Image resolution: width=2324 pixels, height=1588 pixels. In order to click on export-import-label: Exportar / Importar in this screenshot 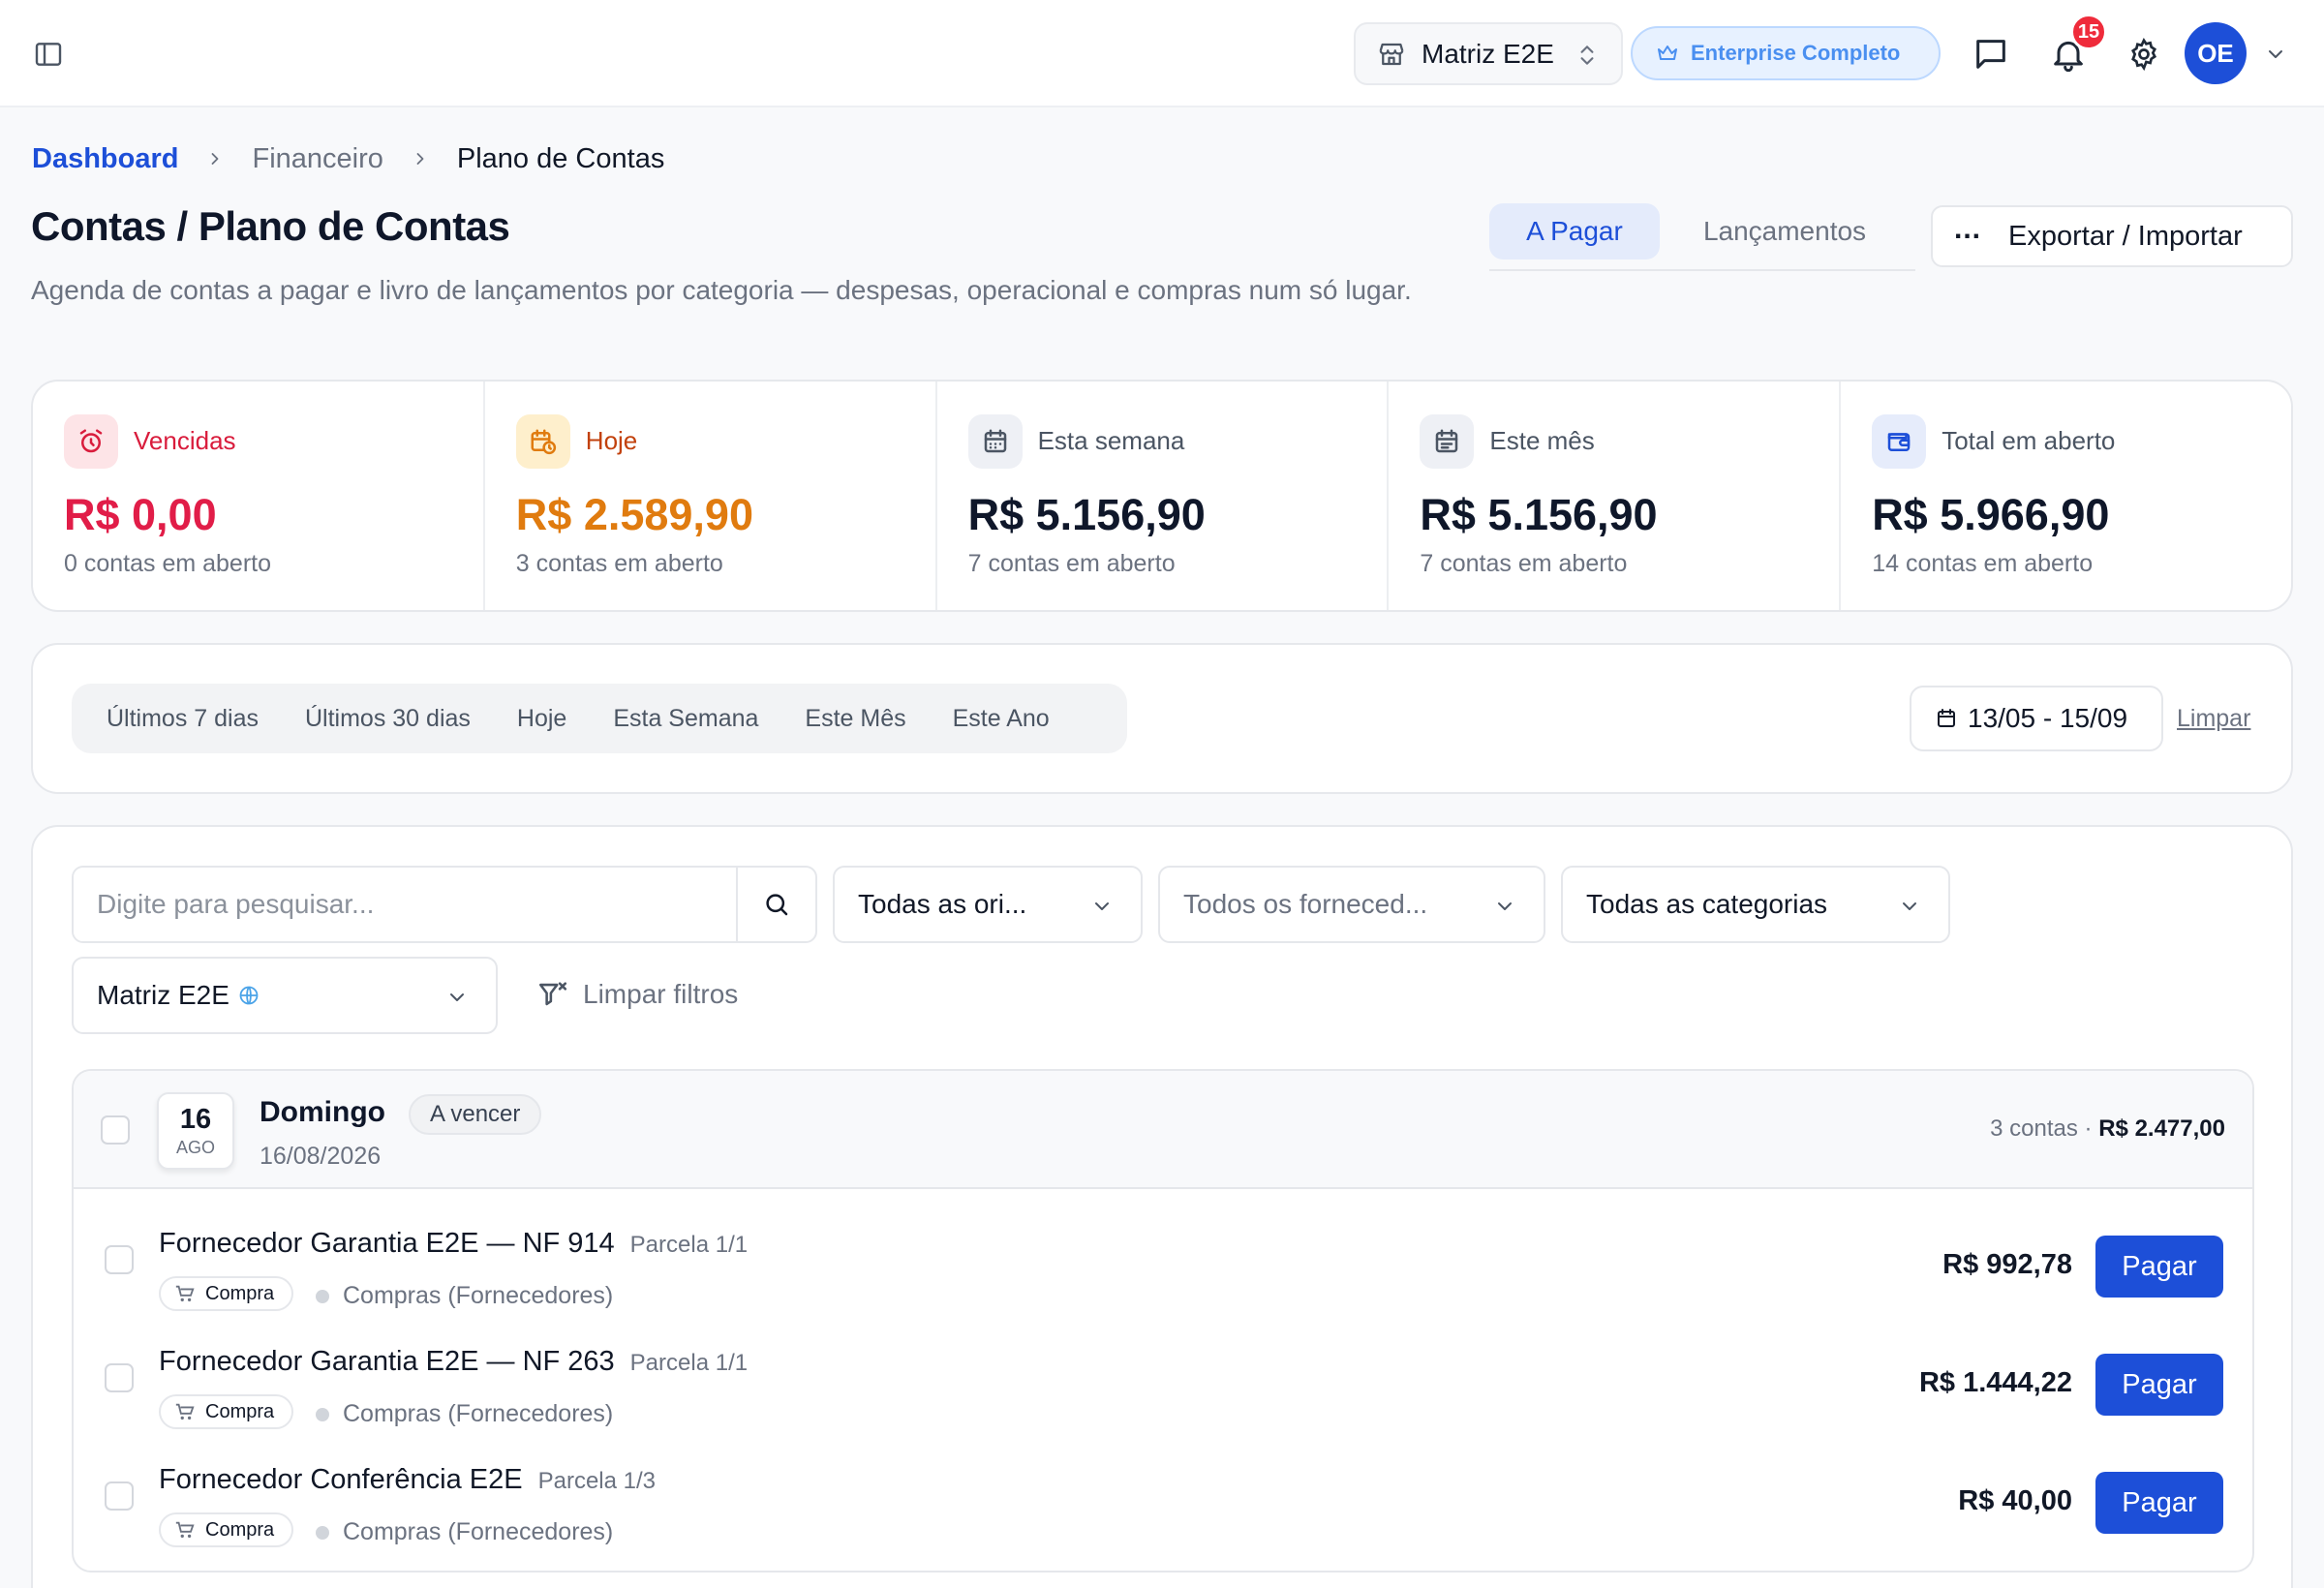, I will do `click(2126, 236)`.